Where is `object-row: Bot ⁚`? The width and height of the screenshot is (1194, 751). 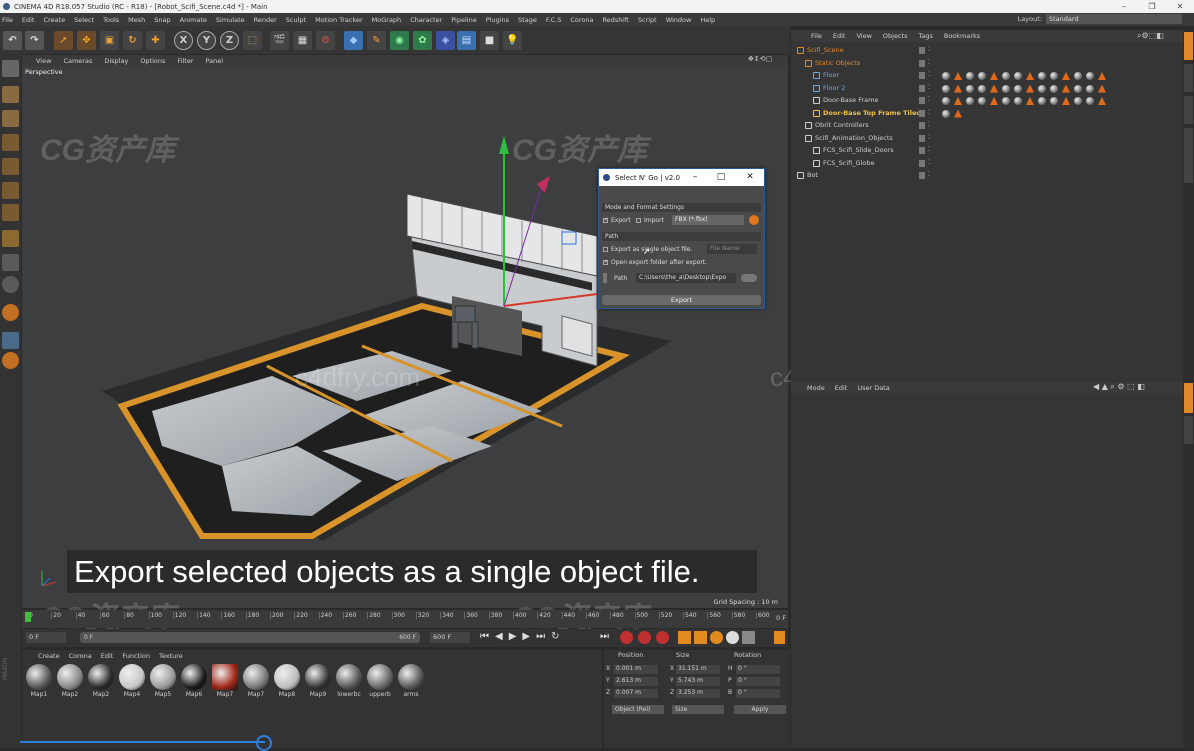
object-row: Bot ⁚ is located at coordinates (987, 176).